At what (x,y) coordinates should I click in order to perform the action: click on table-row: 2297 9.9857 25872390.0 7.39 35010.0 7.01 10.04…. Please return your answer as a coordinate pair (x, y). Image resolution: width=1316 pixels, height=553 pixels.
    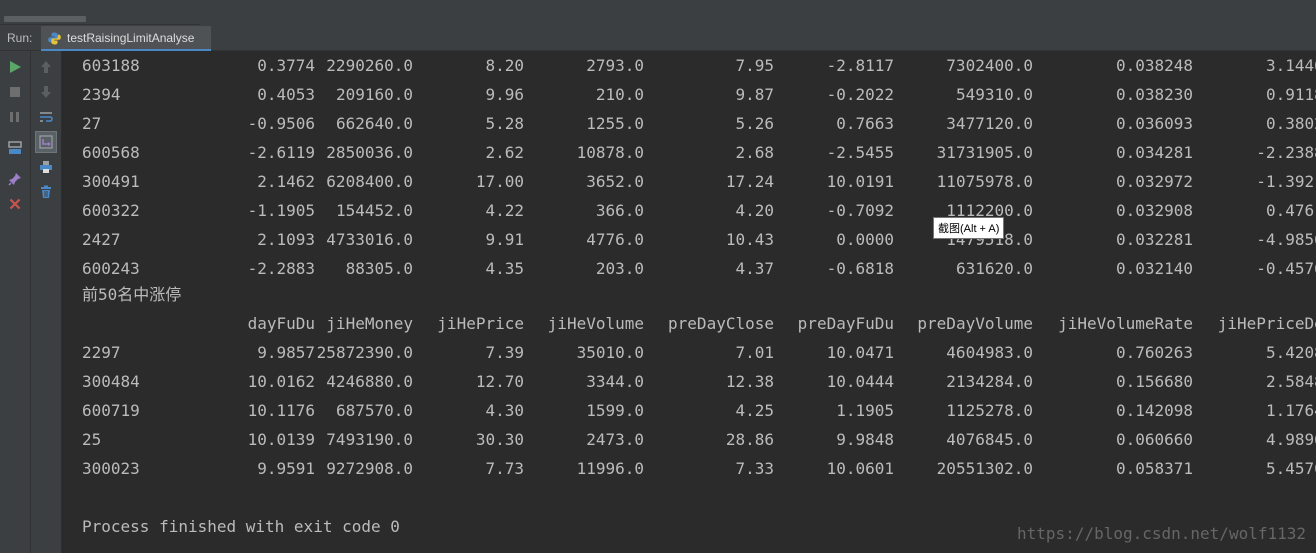
    Looking at the image, I should click on (689, 352).